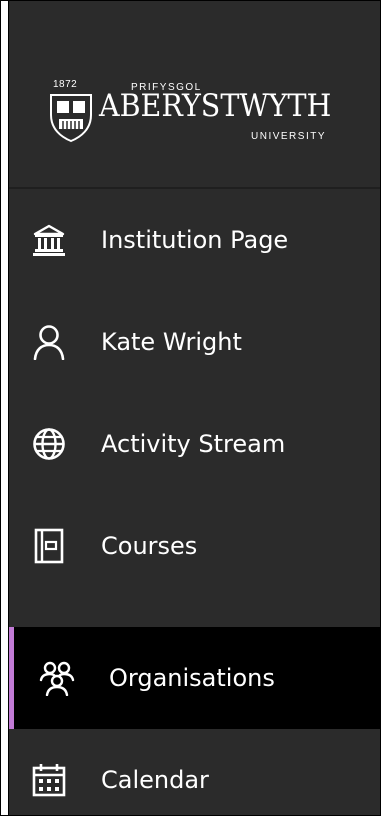  What do you see at coordinates (49, 780) in the screenshot?
I see `calendar-icon` at bounding box center [49, 780].